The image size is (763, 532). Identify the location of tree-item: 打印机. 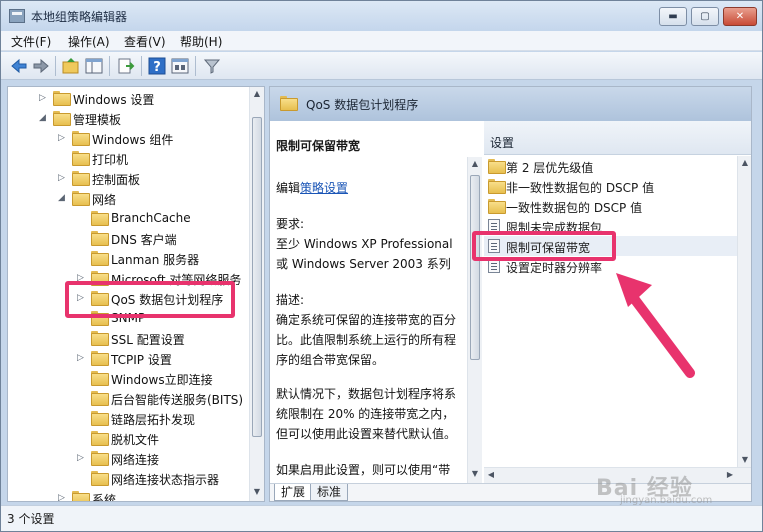
(128, 158).